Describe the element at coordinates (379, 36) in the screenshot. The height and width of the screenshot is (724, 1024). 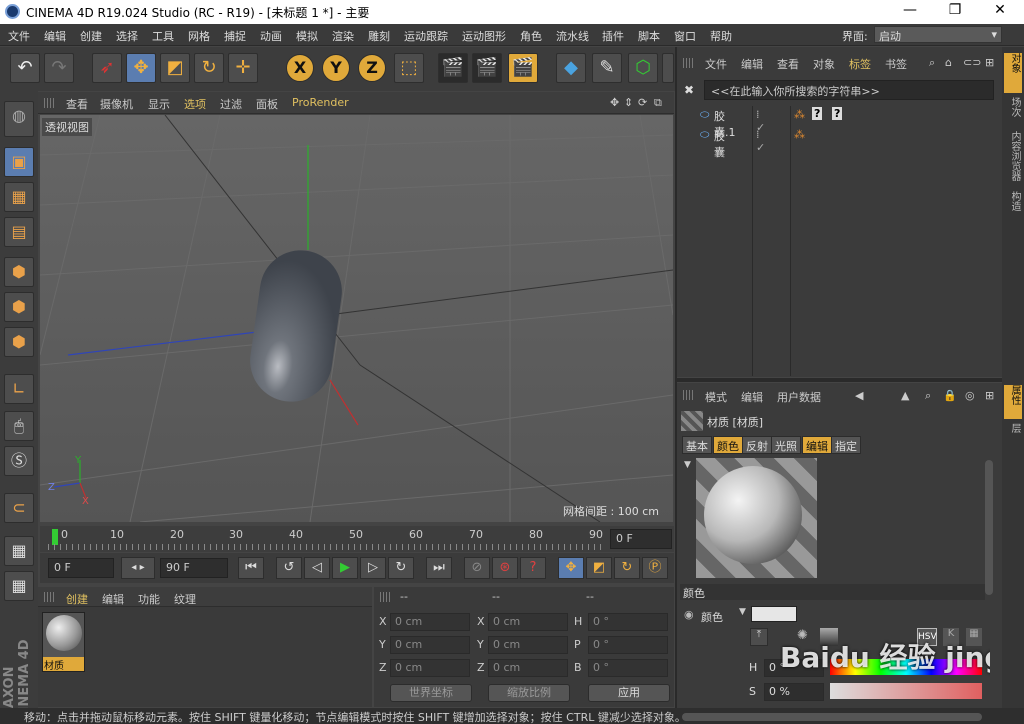
I see `menu-sculpt: 雕刻` at that location.